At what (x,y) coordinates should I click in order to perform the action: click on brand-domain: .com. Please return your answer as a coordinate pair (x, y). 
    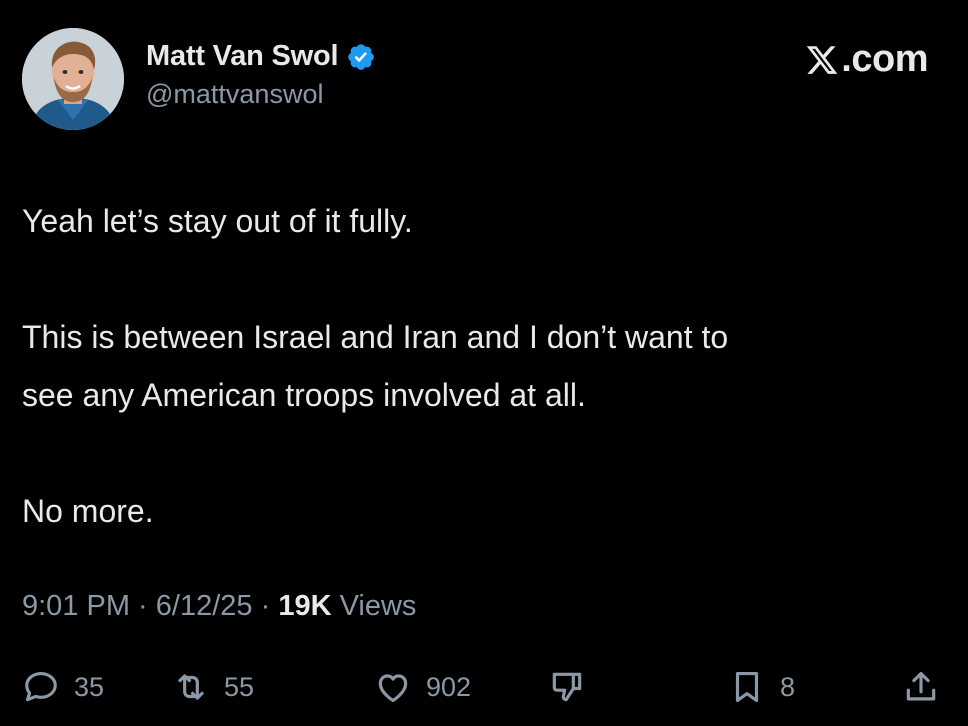
    Looking at the image, I should click on (884, 59).